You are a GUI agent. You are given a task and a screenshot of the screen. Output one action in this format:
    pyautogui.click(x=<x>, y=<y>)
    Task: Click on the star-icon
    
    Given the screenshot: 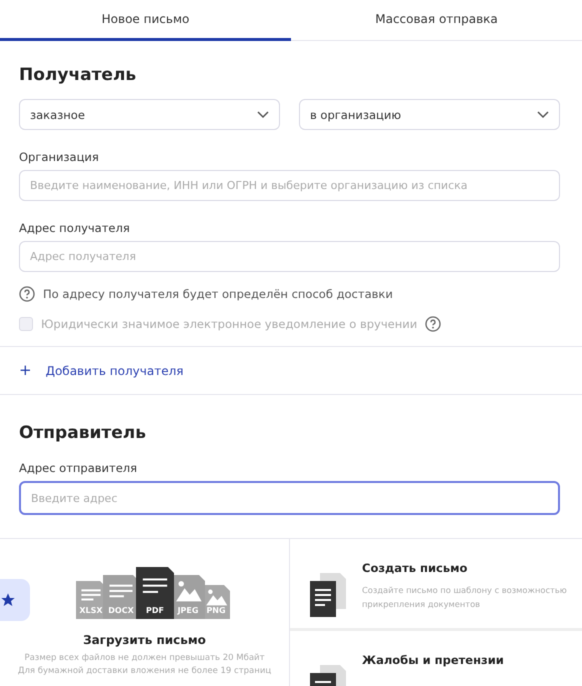 What is the action you would take?
    pyautogui.click(x=8, y=600)
    